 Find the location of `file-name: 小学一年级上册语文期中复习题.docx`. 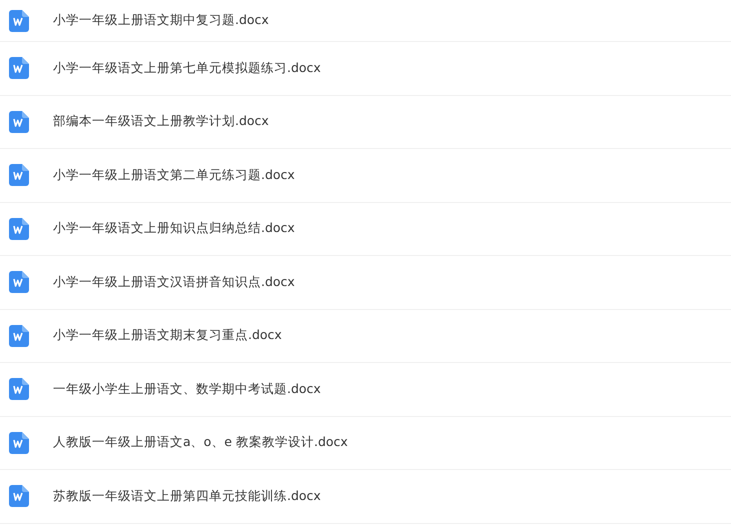

file-name: 小学一年级上册语文期中复习题.docx is located at coordinates (161, 20).